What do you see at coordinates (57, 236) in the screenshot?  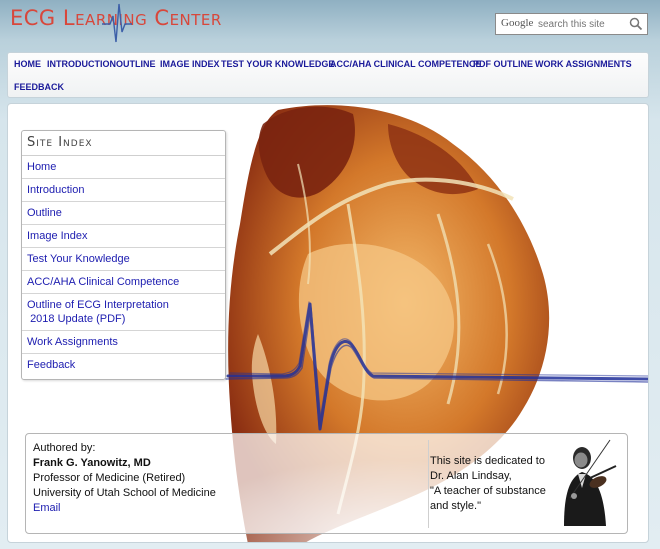 I see `site-index-item-label: Image Index` at bounding box center [57, 236].